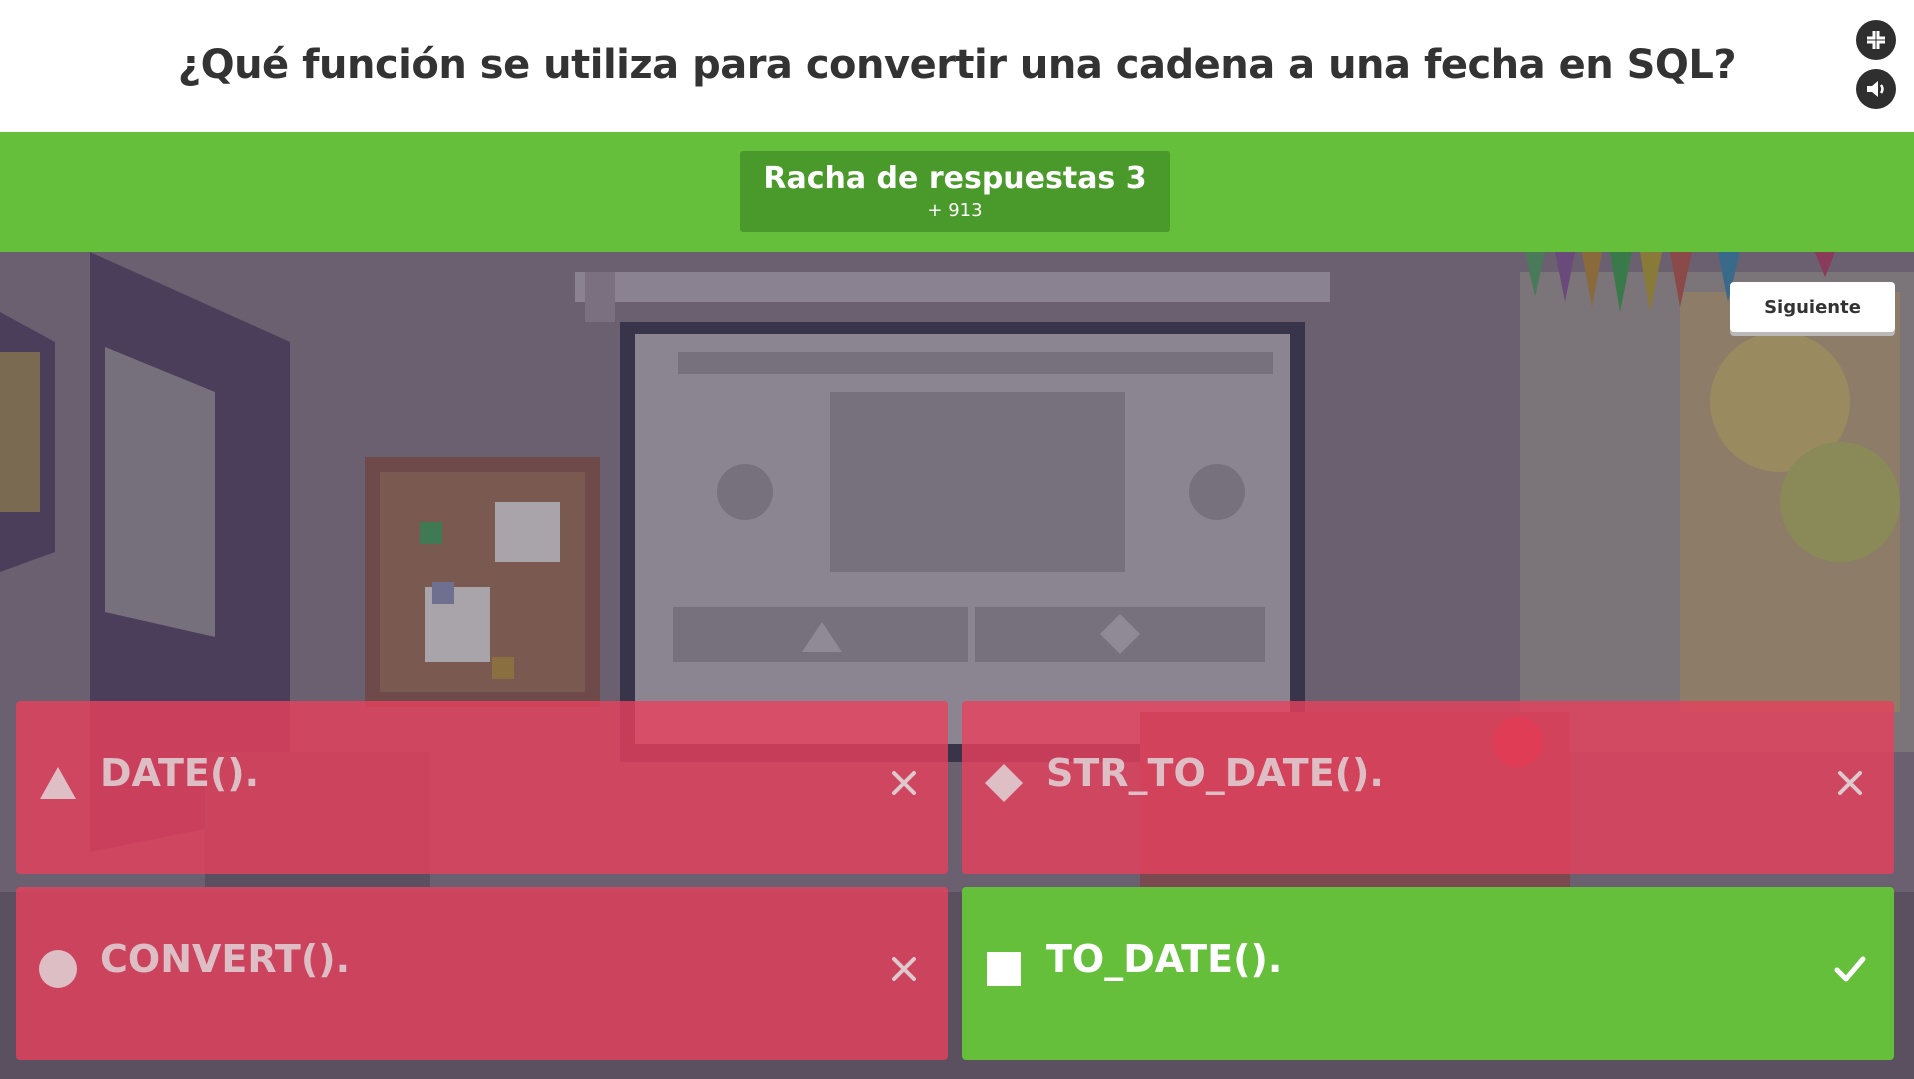 This screenshot has width=1914, height=1079. Describe the element at coordinates (1164, 959) in the screenshot. I see `answer-label: TO_DATE().` at that location.